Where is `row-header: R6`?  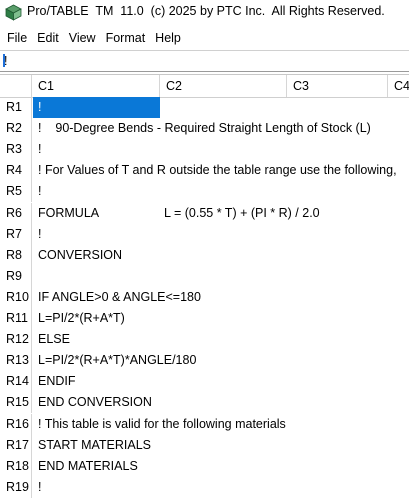
row-header: R6 is located at coordinates (16, 213).